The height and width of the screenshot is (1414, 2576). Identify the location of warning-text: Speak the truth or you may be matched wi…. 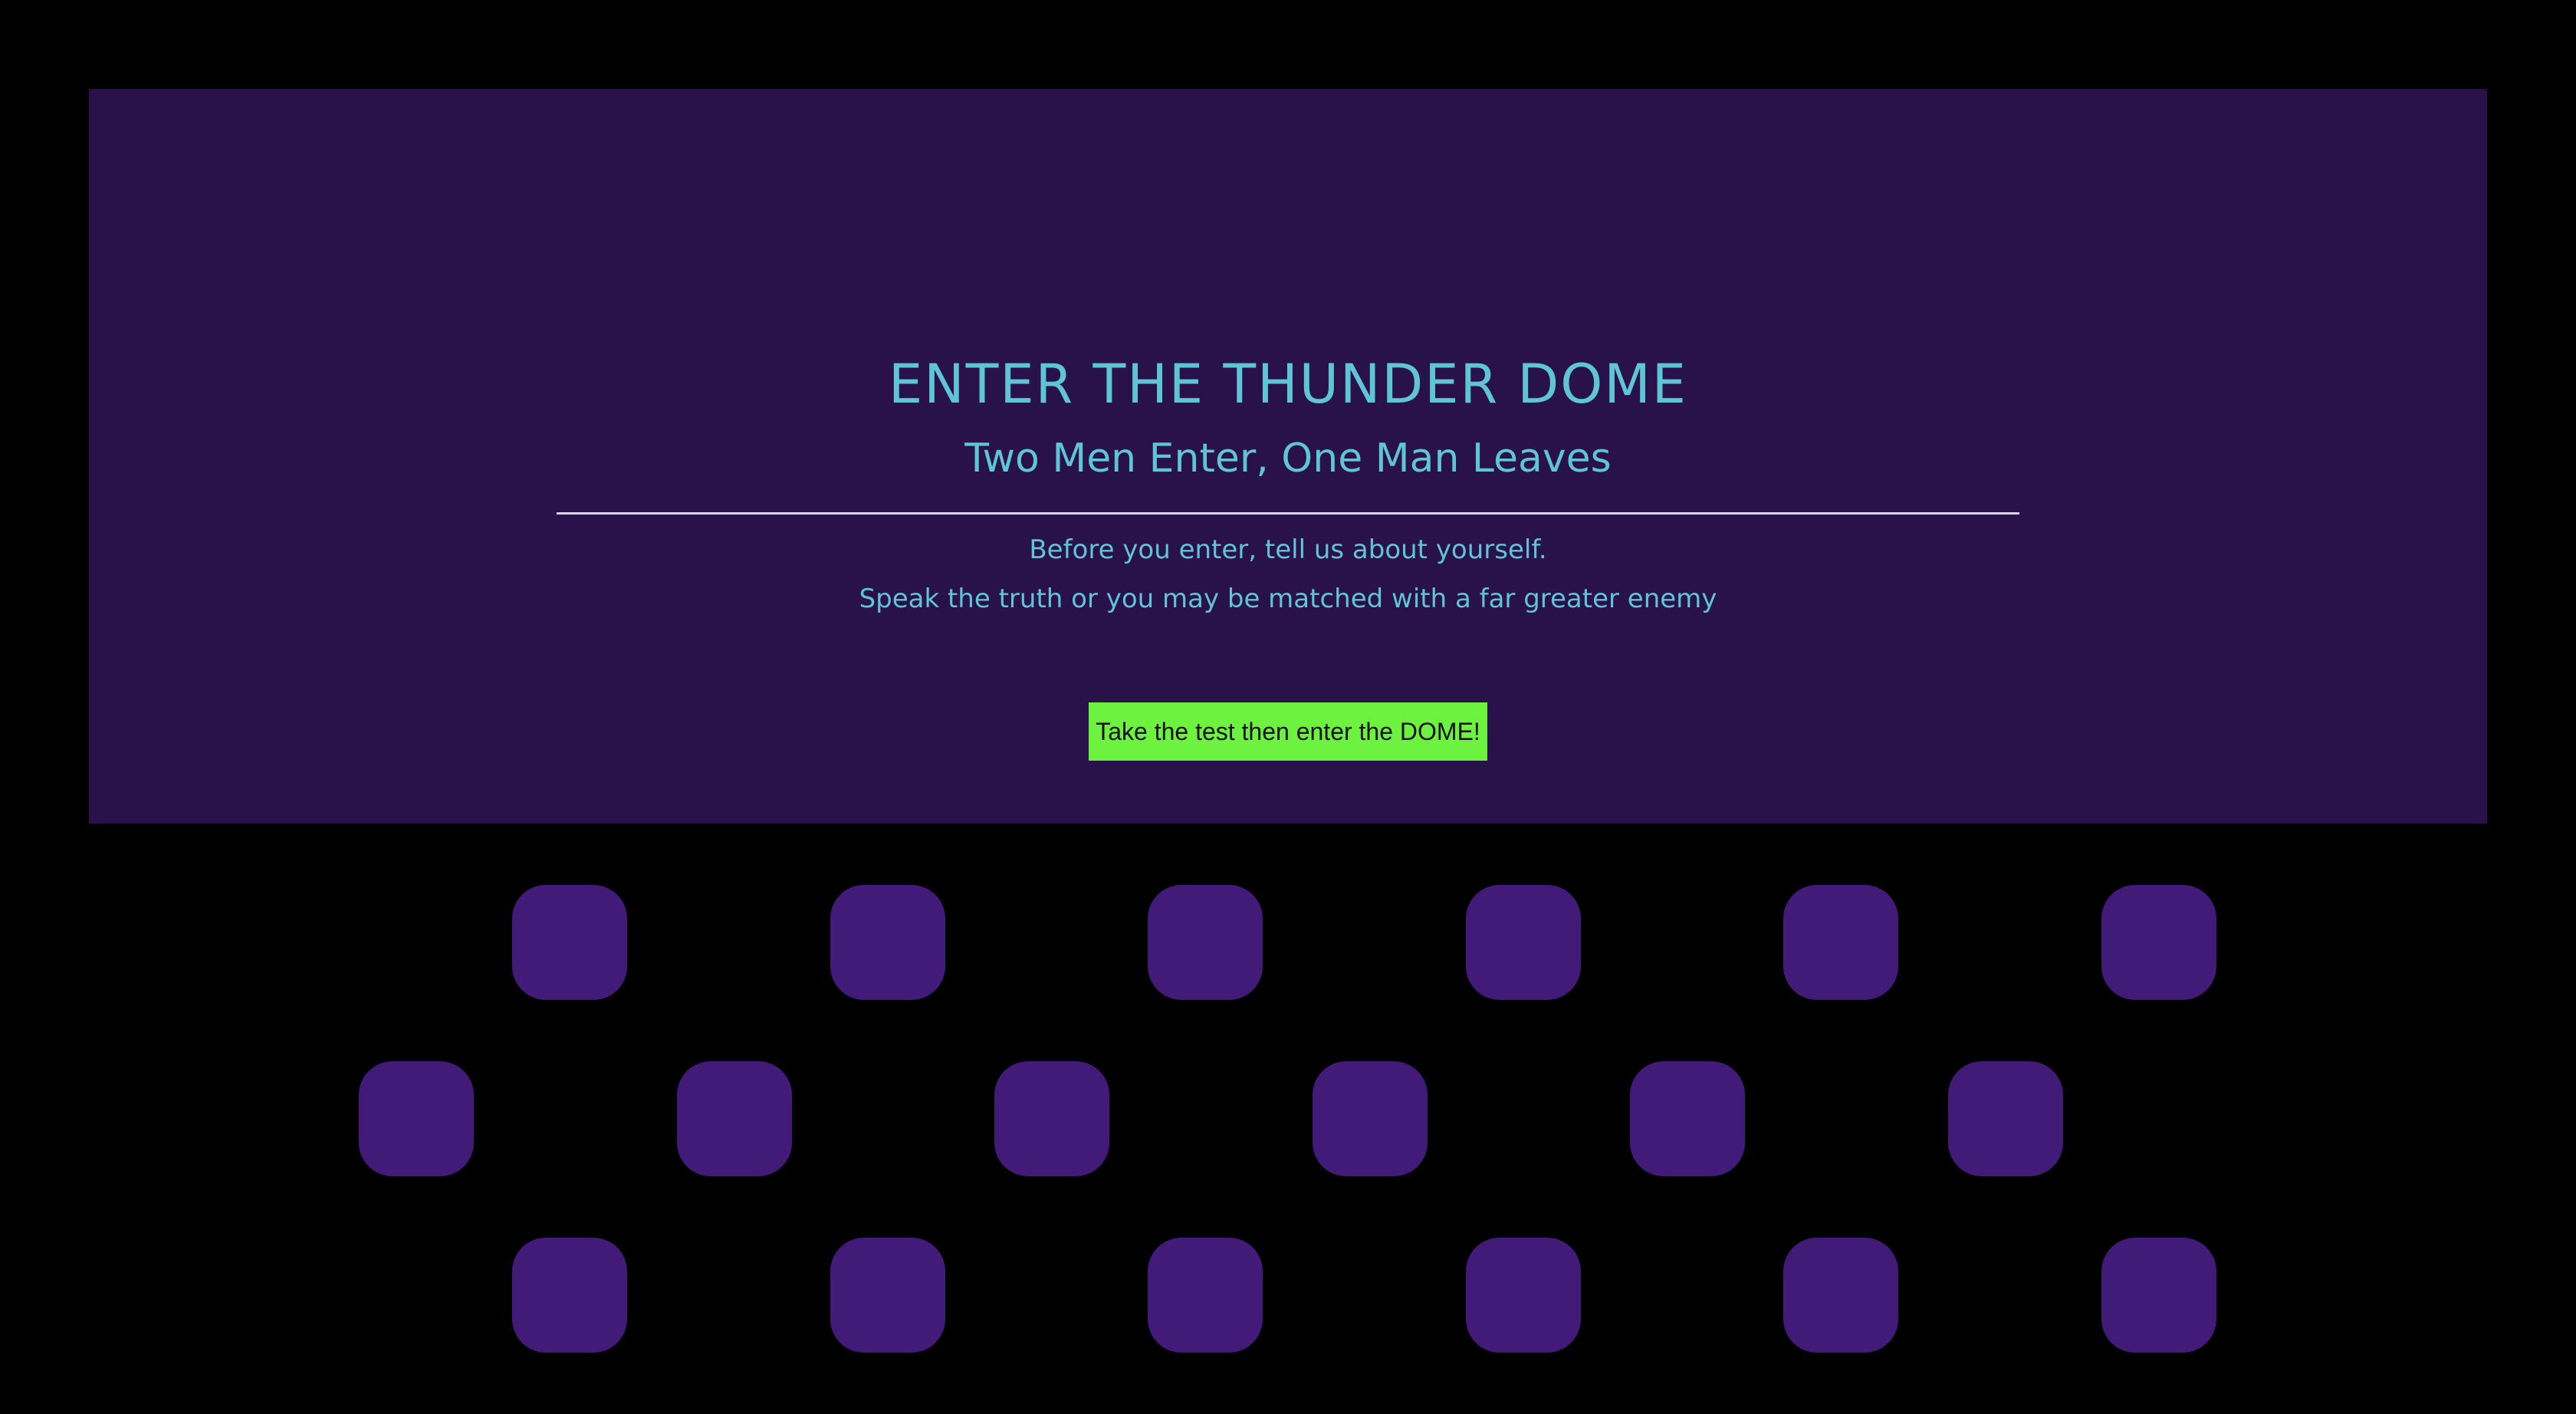
(1288, 599).